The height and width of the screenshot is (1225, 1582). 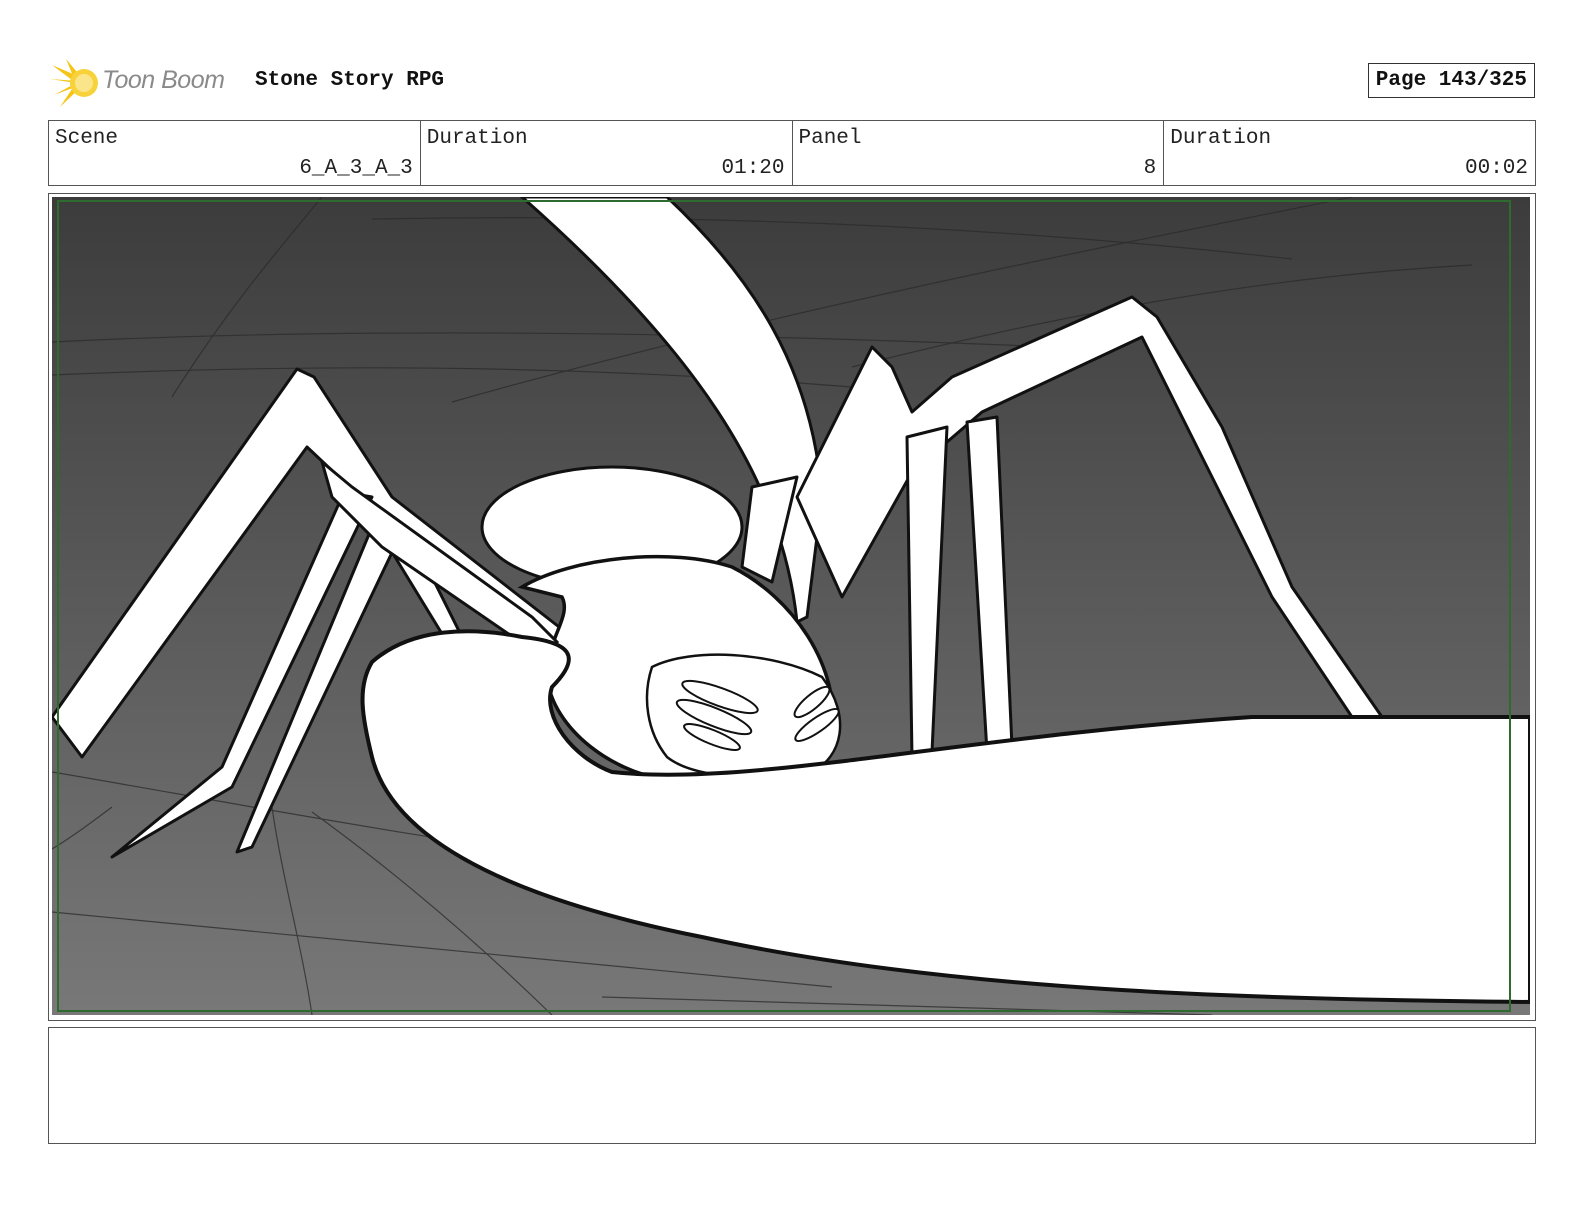 I want to click on sequence-duration-label: Duration, so click(x=477, y=138).